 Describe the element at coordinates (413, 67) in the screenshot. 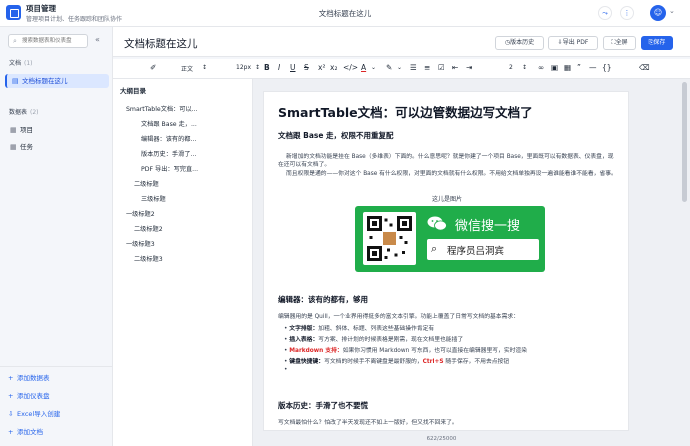

I see `list-icon: ☰` at that location.